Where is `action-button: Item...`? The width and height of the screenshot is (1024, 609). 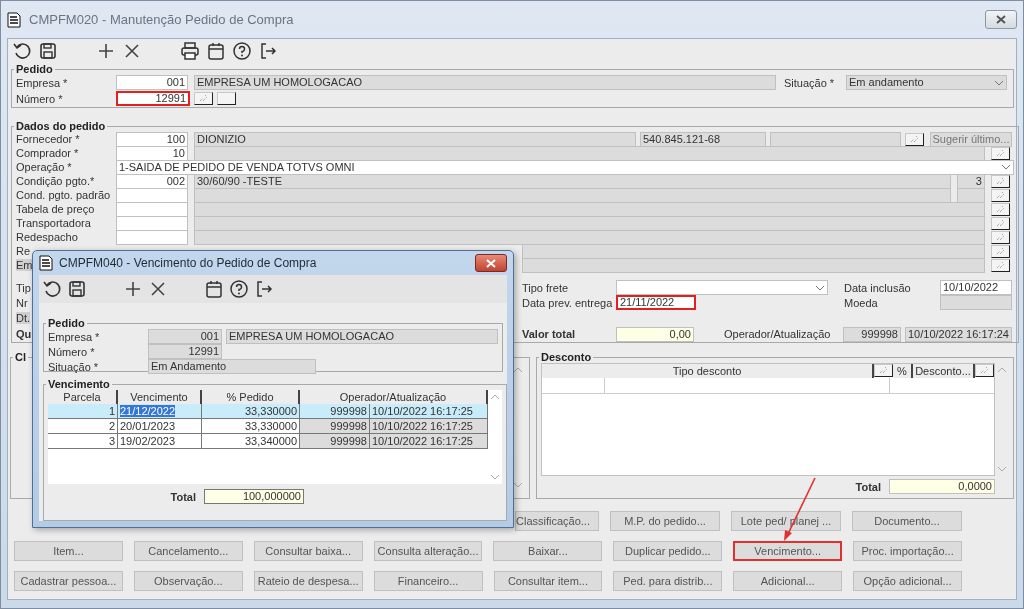
action-button: Item... is located at coordinates (68, 551).